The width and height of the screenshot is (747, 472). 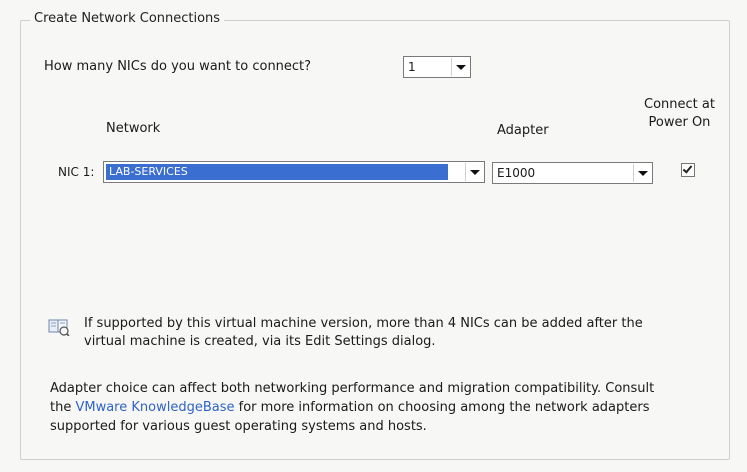 What do you see at coordinates (679, 104) in the screenshot?
I see `connect-header-line1: Connect at` at bounding box center [679, 104].